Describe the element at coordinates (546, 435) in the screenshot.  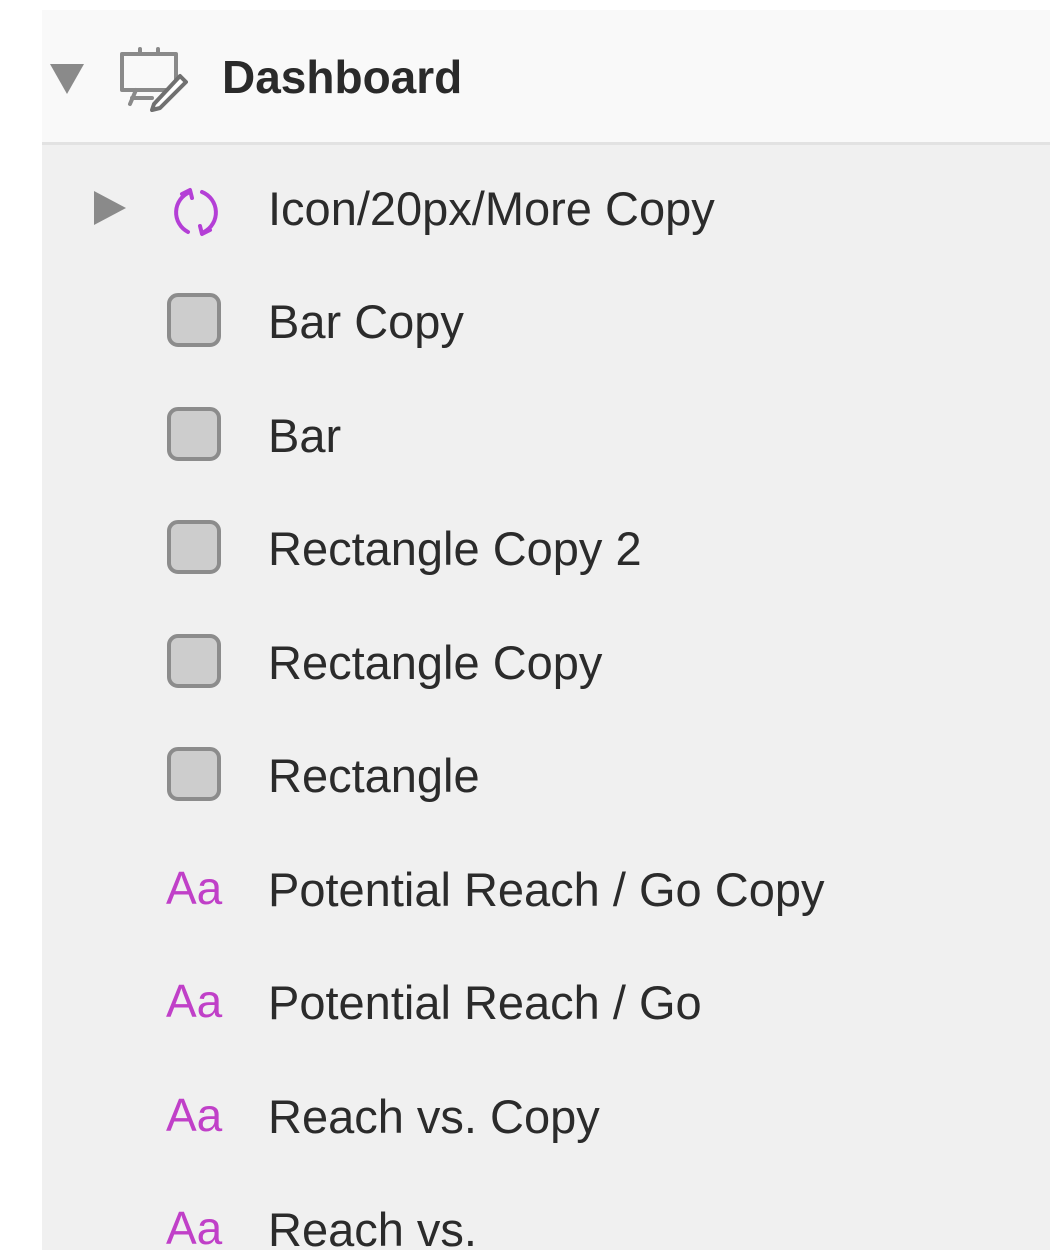
I see `layer-row-shape: Bar` at that location.